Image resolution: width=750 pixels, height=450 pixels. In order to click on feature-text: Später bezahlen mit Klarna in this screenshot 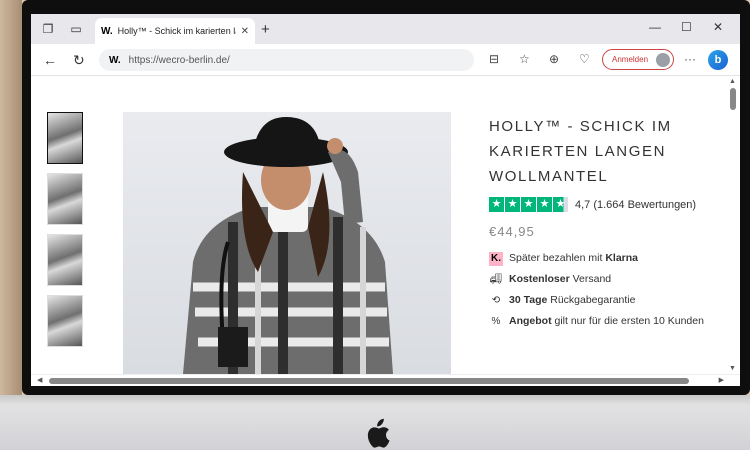, I will do `click(573, 258)`.